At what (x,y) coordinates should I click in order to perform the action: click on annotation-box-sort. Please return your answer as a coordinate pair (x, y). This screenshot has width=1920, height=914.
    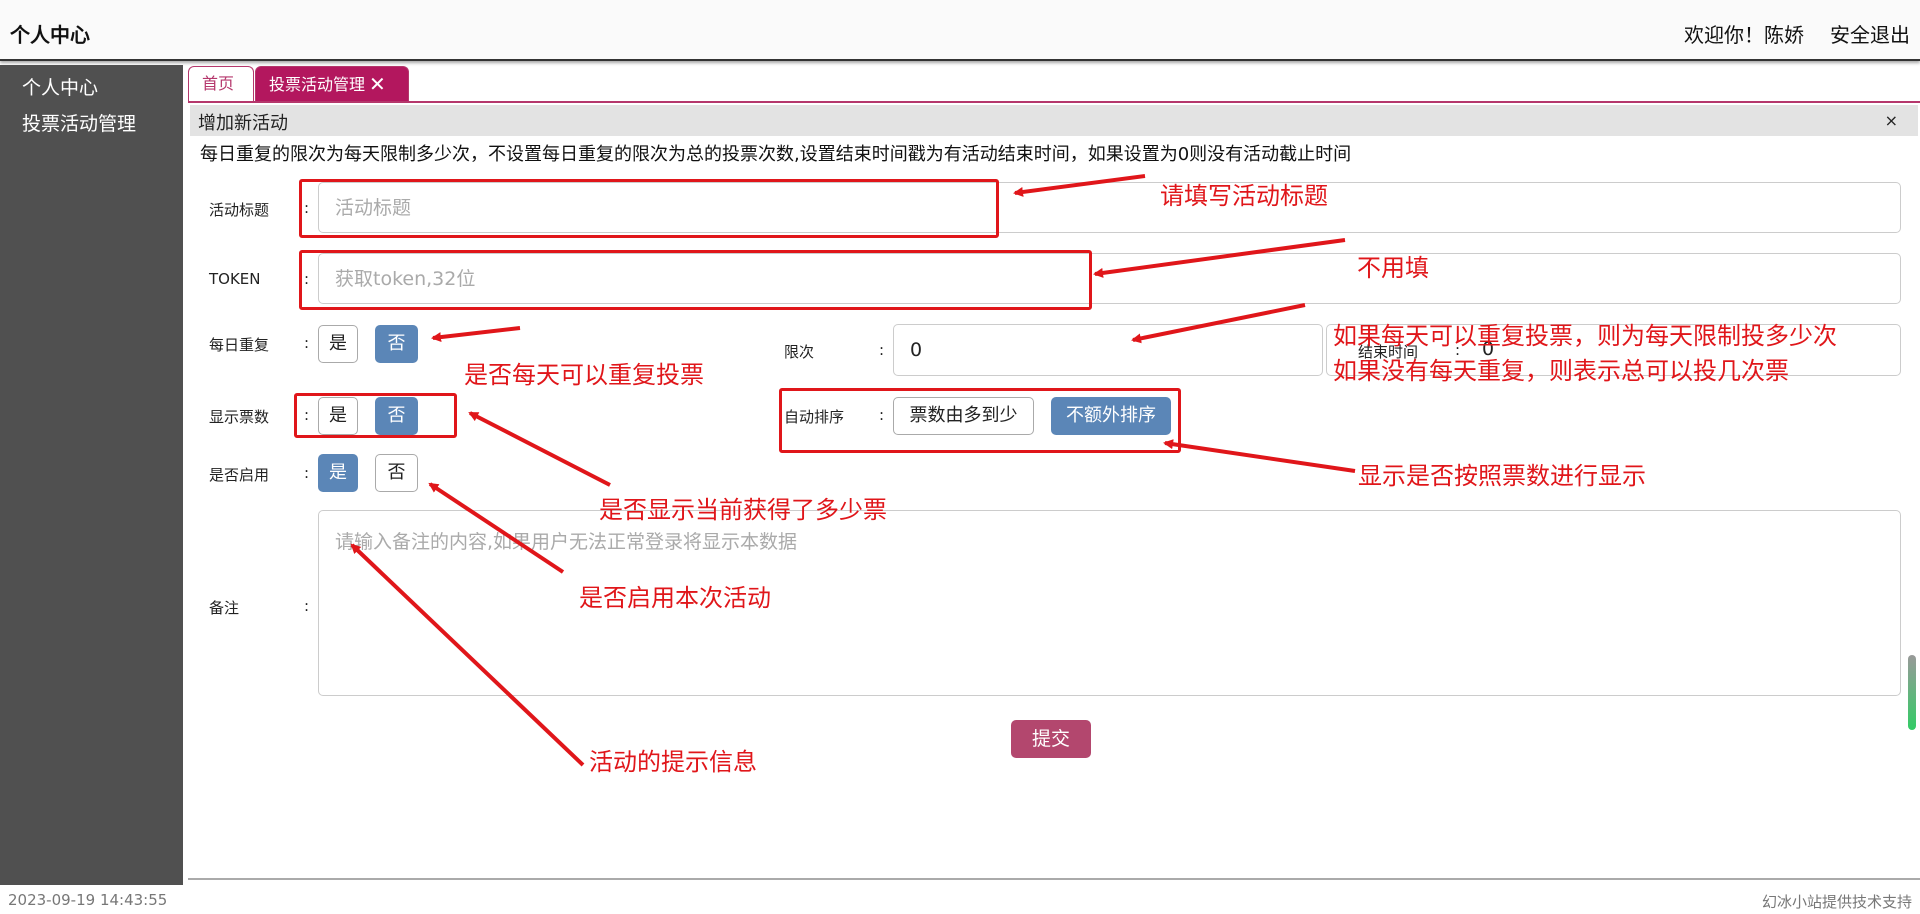
    Looking at the image, I should click on (980, 420).